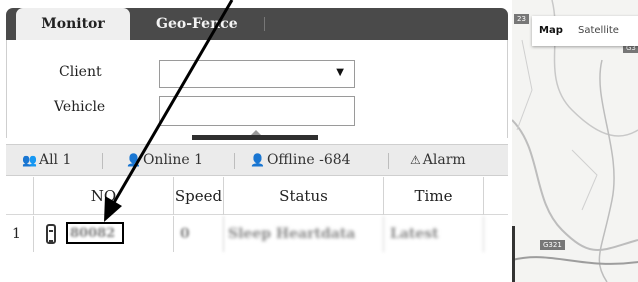 The height and width of the screenshot is (282, 638). What do you see at coordinates (51, 234) in the screenshot?
I see `car-icon` at bounding box center [51, 234].